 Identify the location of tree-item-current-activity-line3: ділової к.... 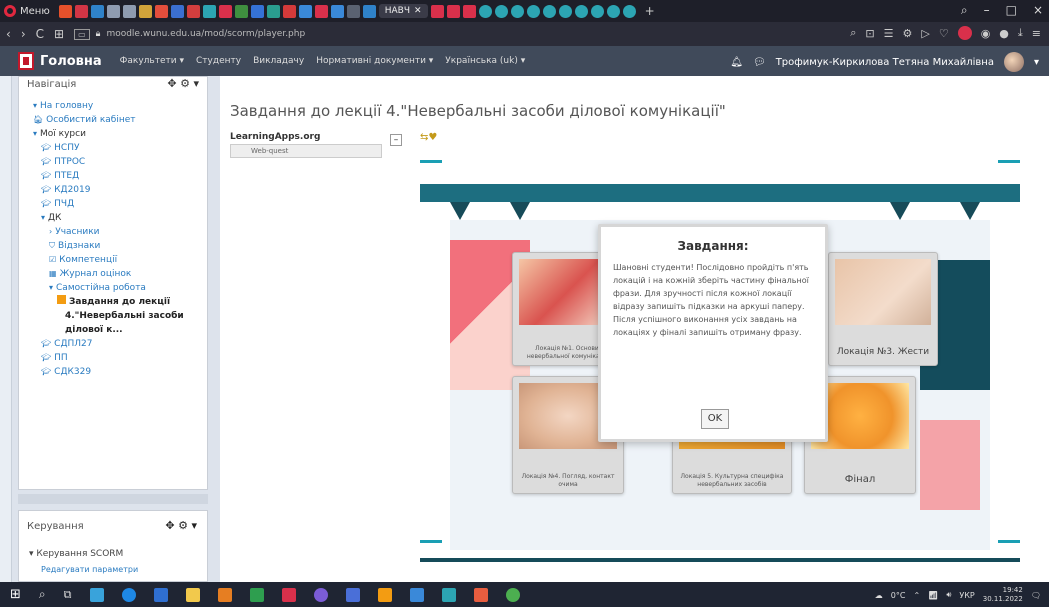
(108, 330).